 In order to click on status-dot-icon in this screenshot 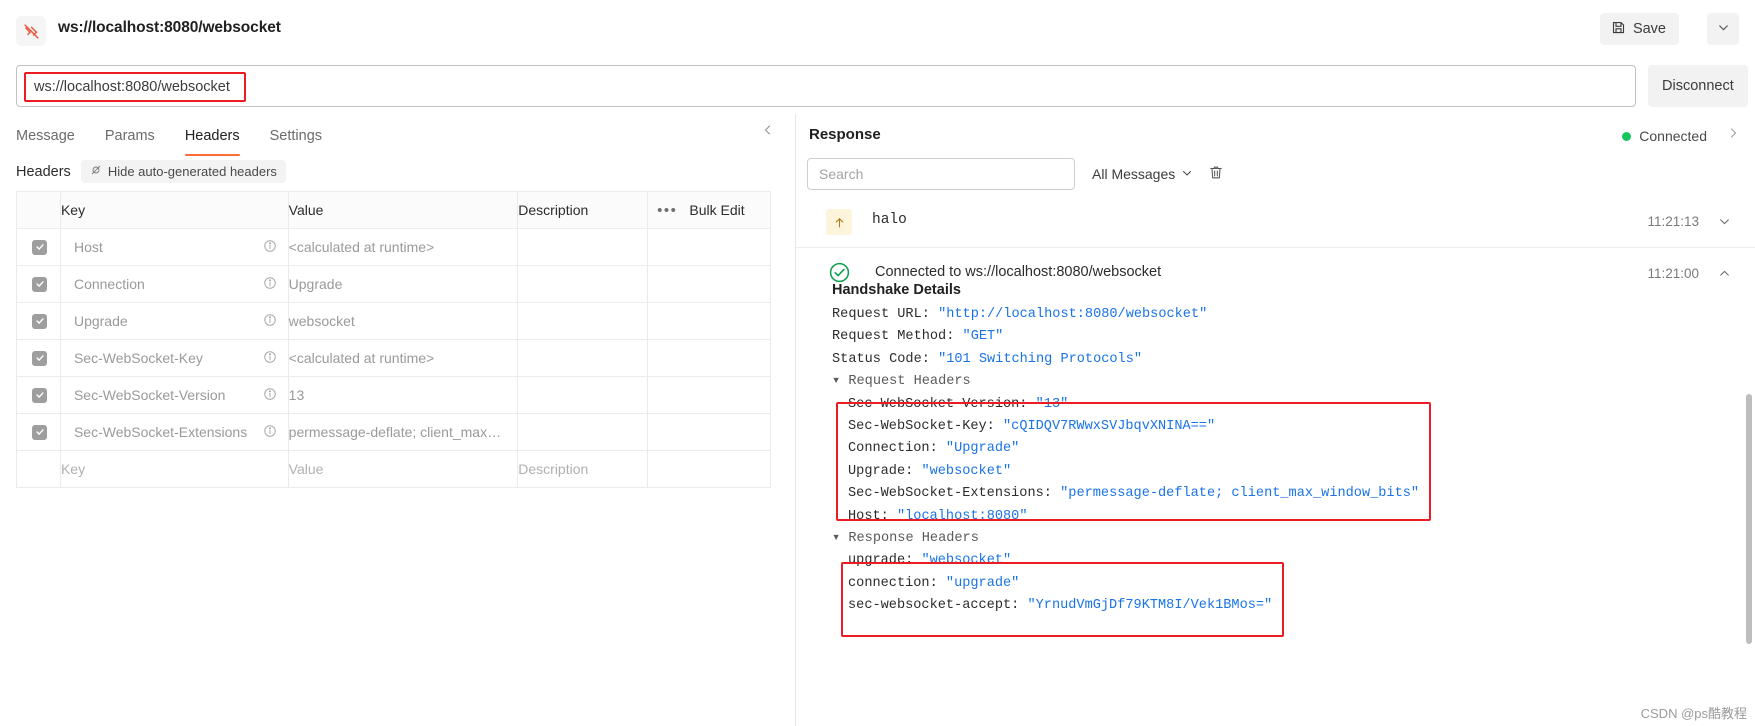, I will do `click(1627, 136)`.